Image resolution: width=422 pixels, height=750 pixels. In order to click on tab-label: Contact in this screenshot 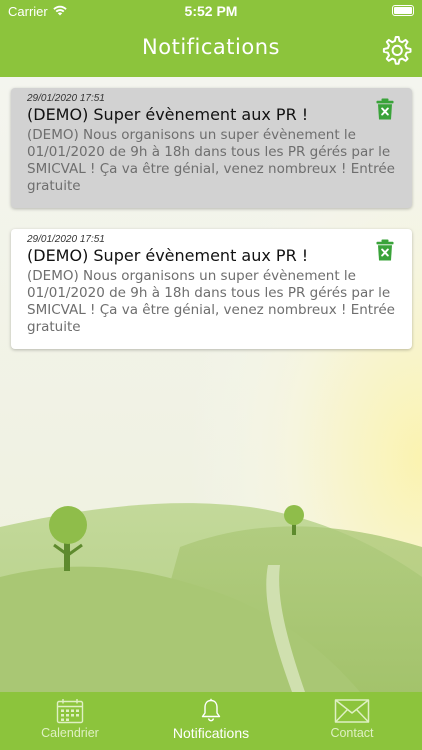, I will do `click(352, 733)`.